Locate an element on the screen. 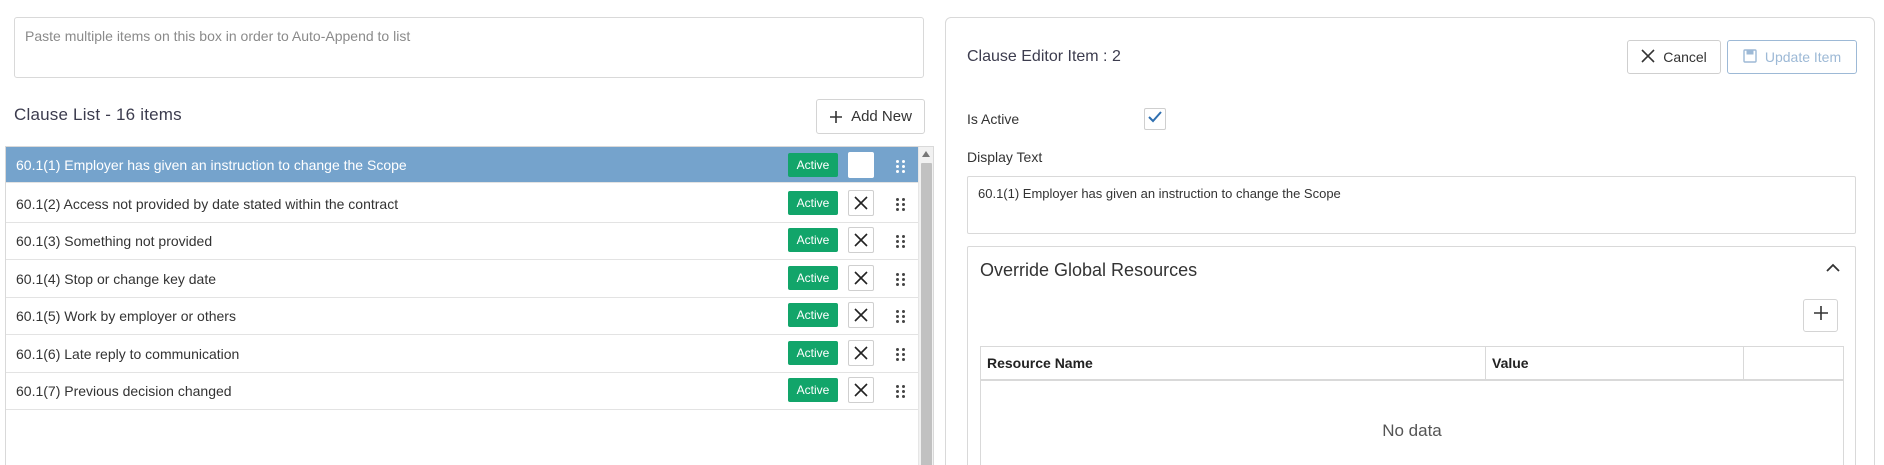  update-item-button: Update Item is located at coordinates (1792, 57).